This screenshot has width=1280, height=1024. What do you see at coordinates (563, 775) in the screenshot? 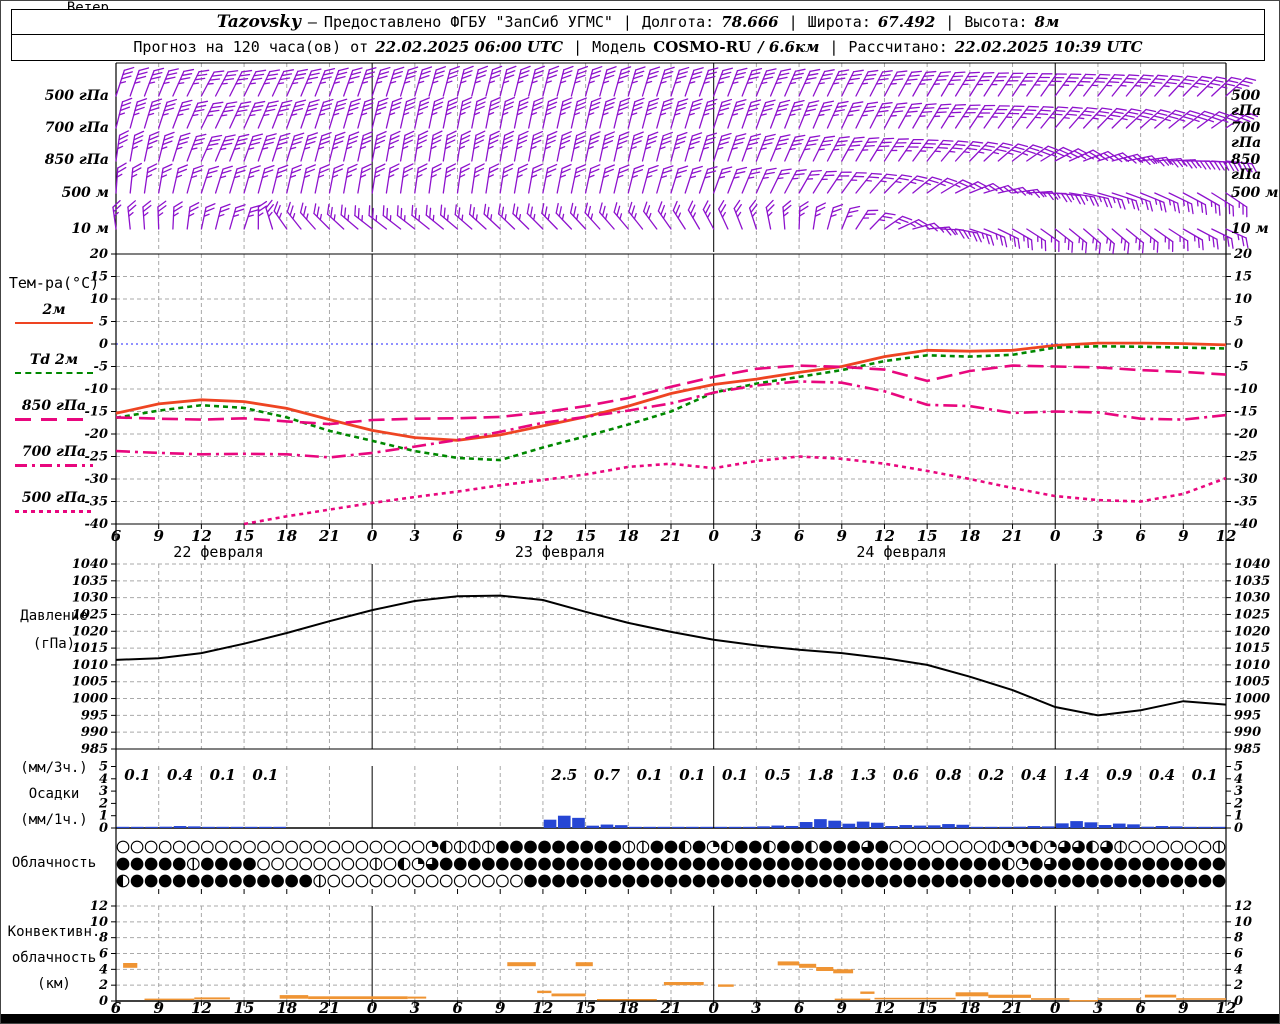
I see `svg-text: 2.5` at bounding box center [563, 775].